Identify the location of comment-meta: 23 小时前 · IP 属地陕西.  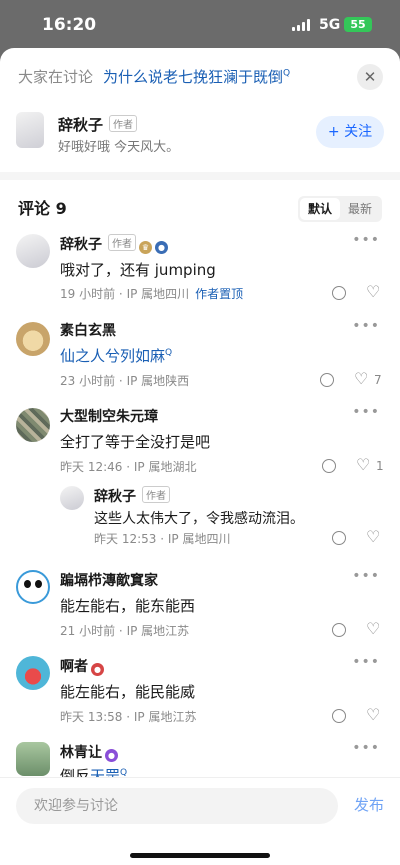
(124, 380).